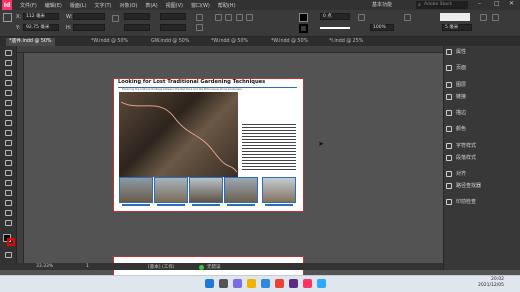 The image size is (520, 292). I want to click on pencil-tool-icon, so click(8, 133).